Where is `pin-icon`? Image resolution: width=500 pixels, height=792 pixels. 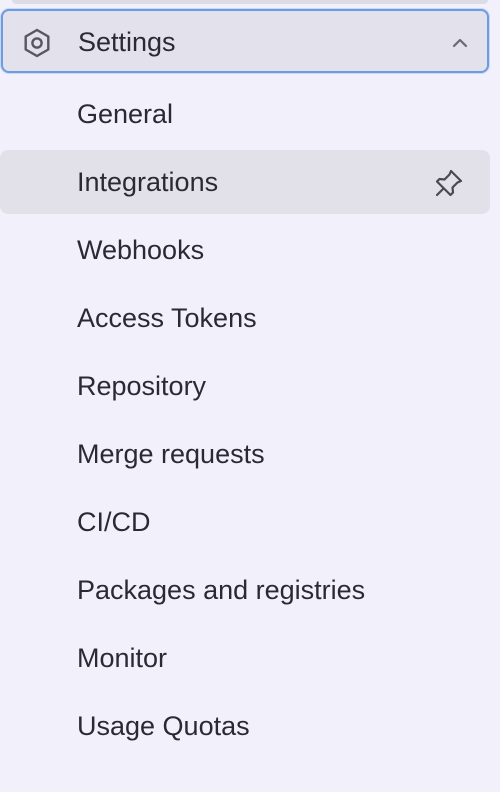
pin-icon is located at coordinates (449, 183).